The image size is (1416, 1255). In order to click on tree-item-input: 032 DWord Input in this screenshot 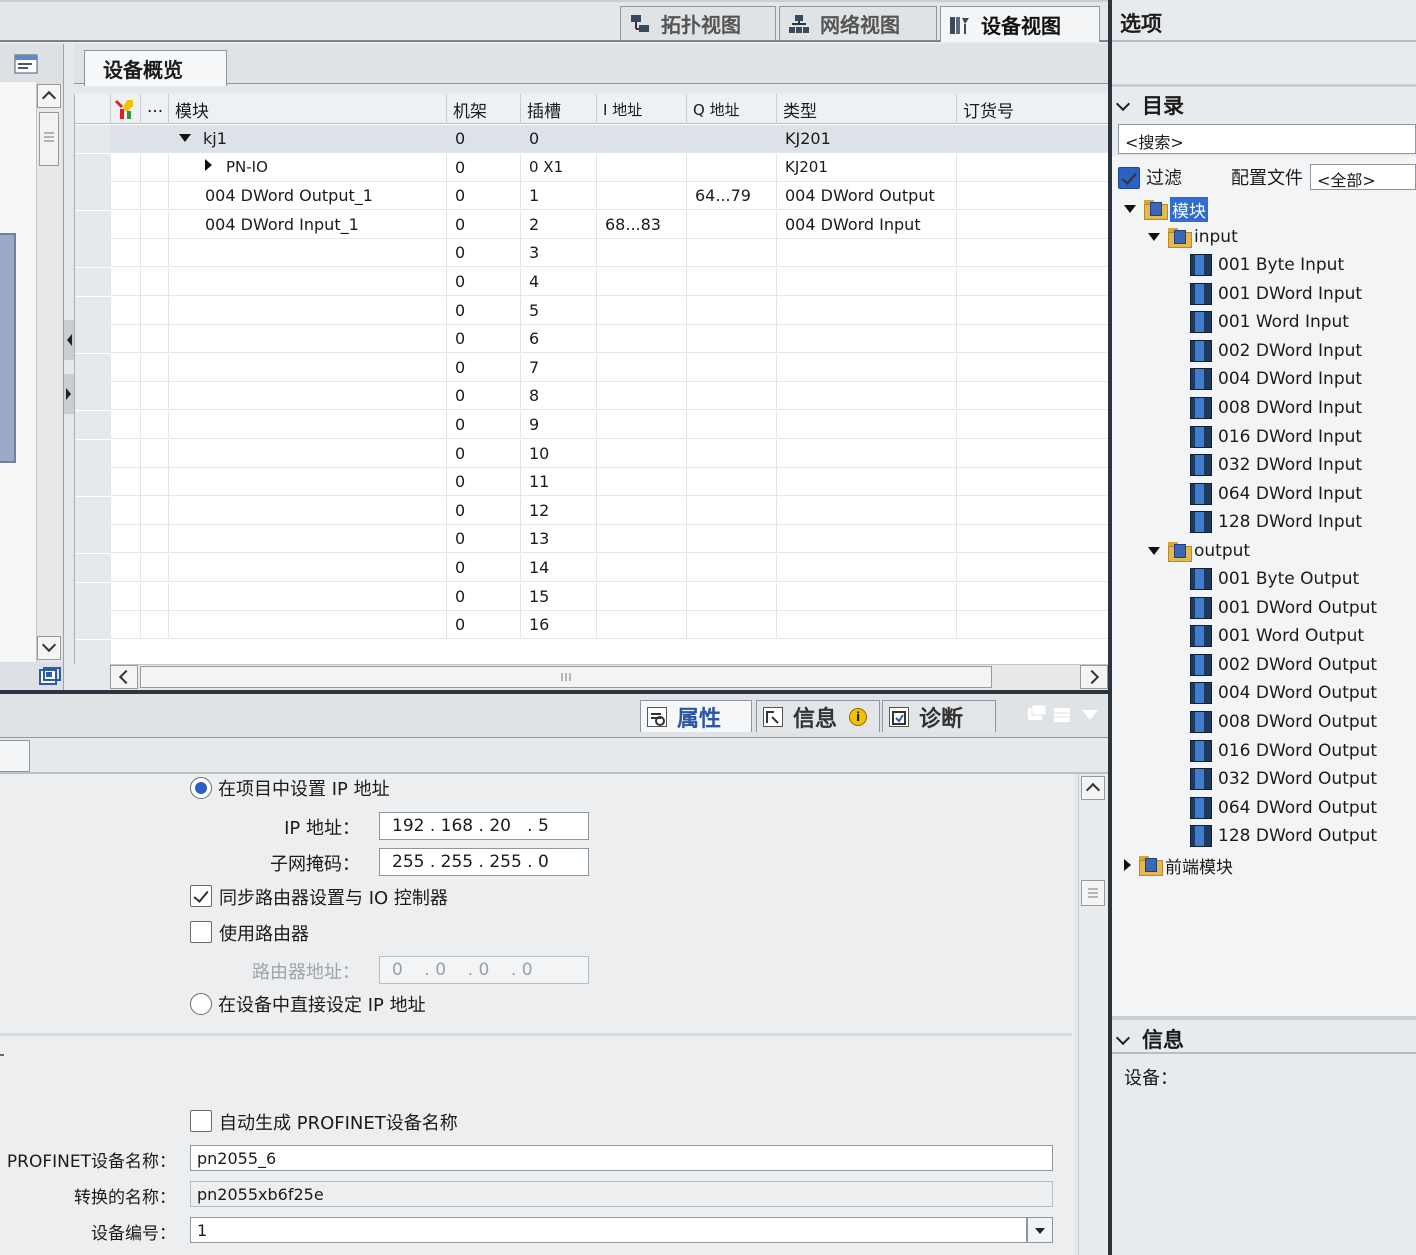, I will do `click(1276, 465)`.